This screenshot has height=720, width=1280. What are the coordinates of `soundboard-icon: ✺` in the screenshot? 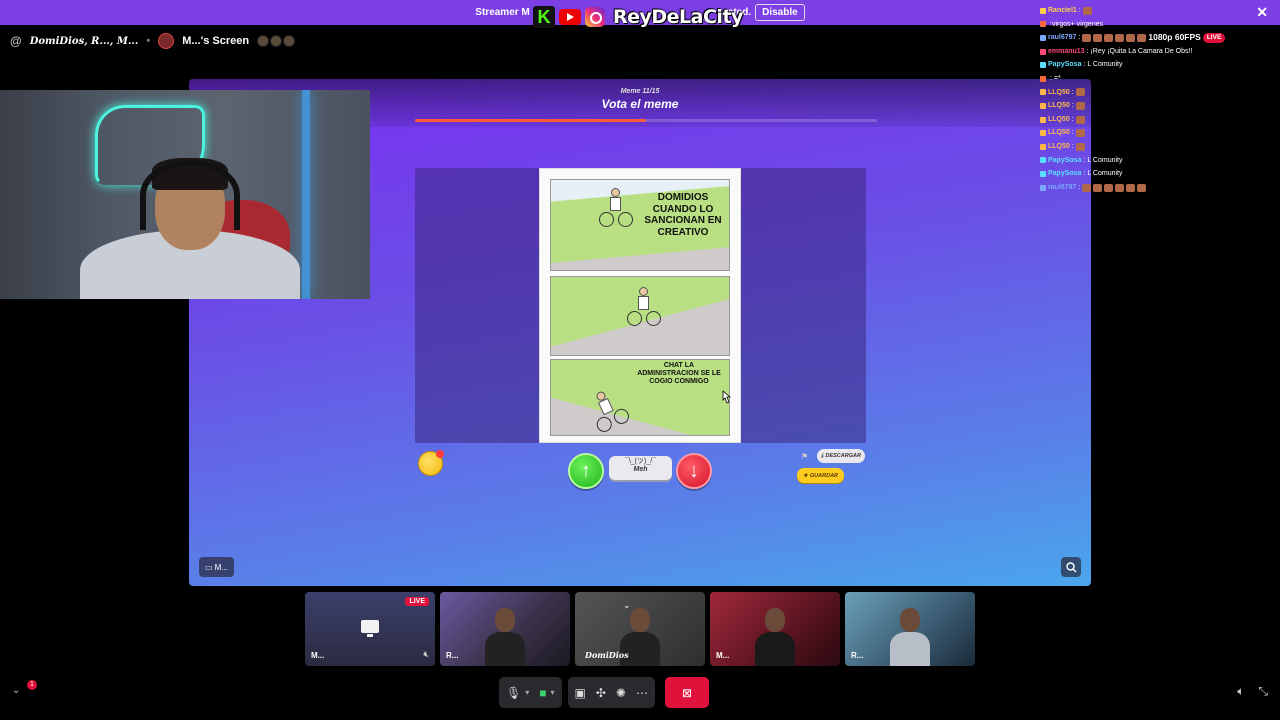 It's located at (621, 693).